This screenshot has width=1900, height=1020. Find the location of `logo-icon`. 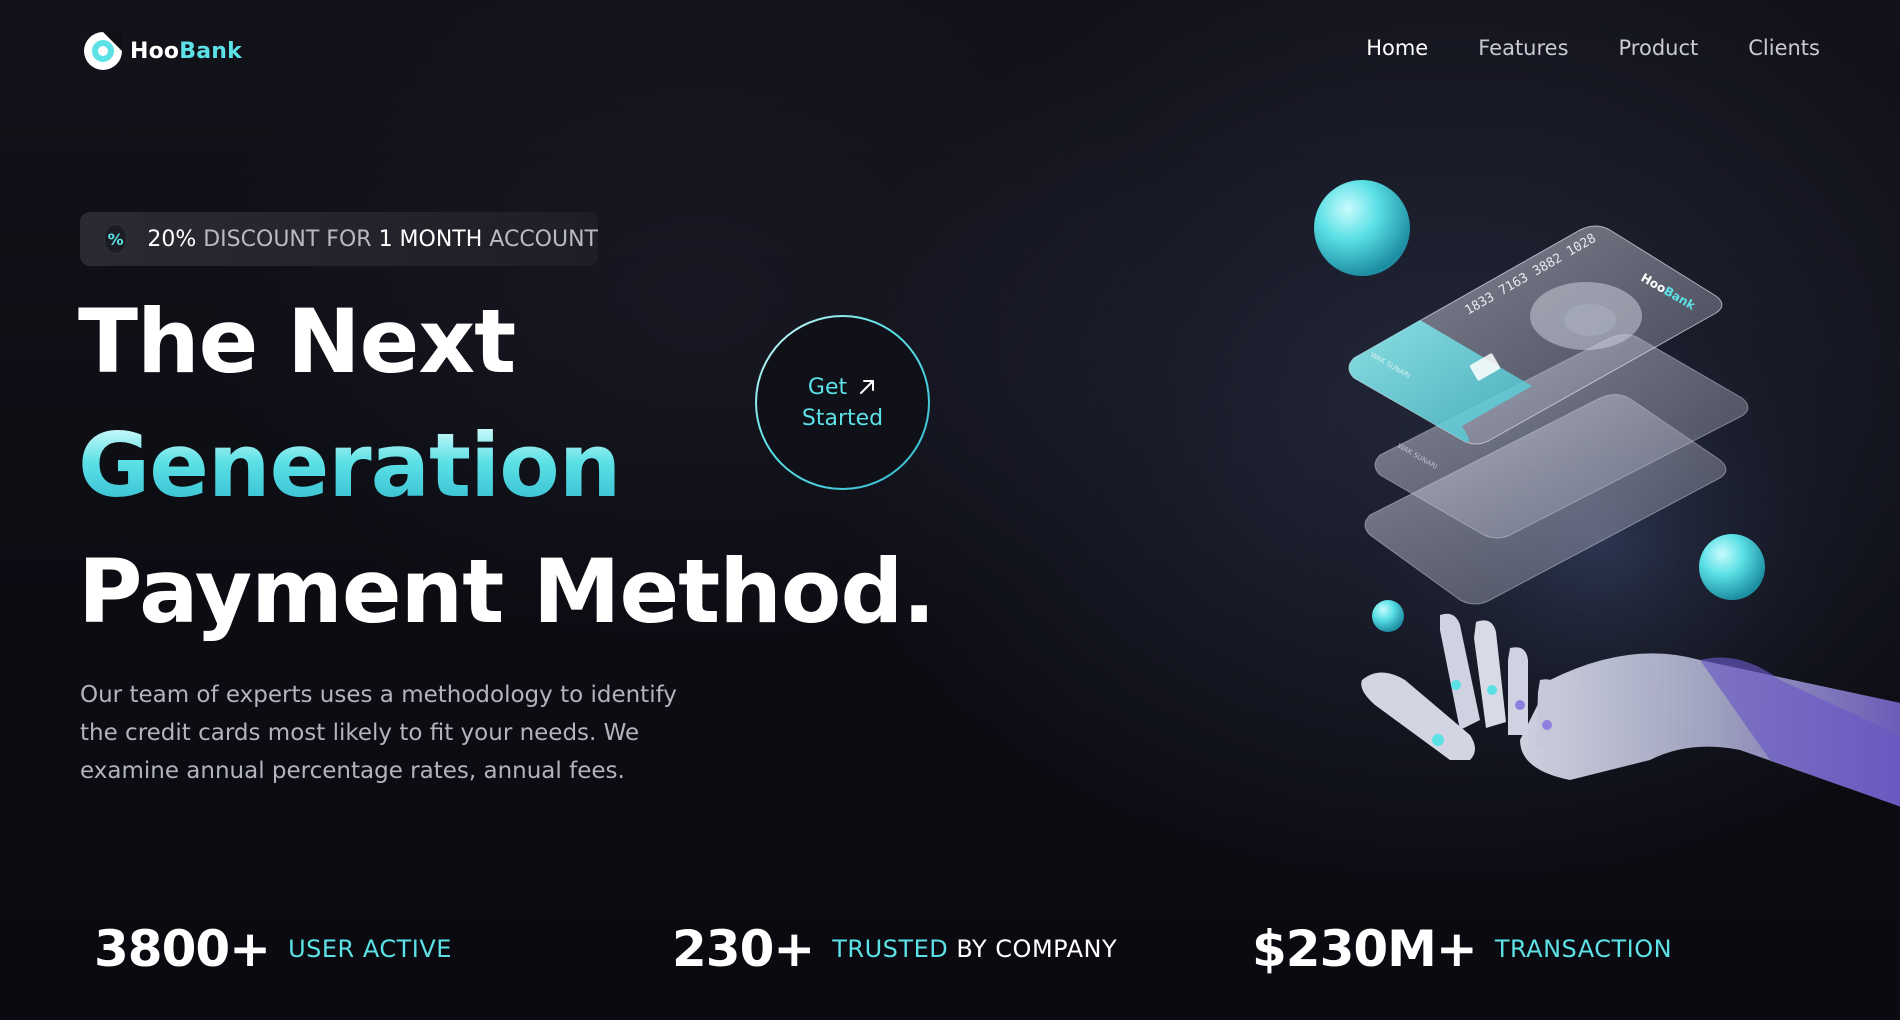

logo-icon is located at coordinates (103, 51).